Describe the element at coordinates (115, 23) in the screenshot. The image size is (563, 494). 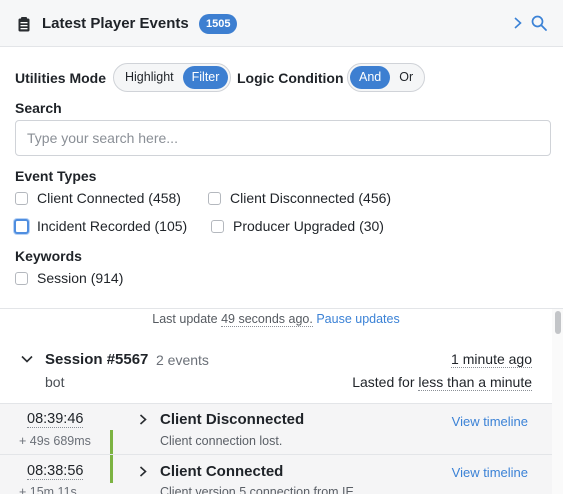
I see `panel-title: Latest Player Events` at that location.